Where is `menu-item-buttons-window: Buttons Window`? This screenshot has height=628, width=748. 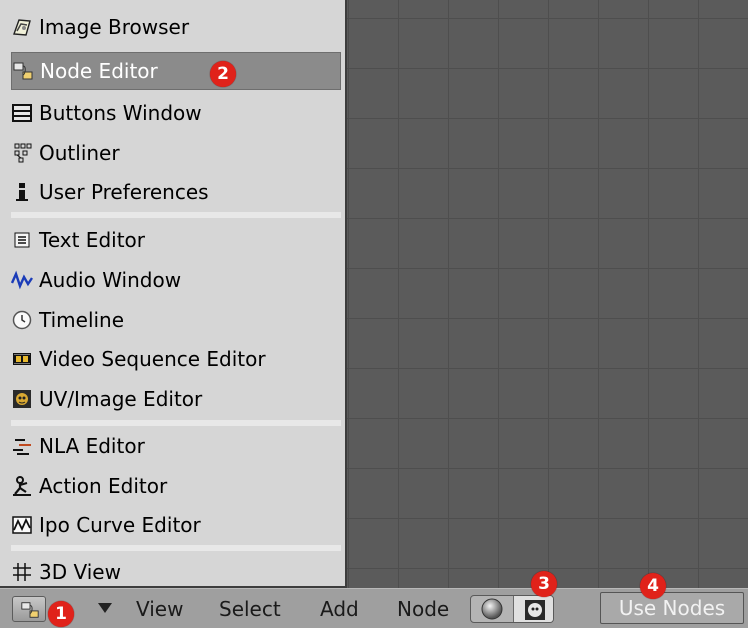
menu-item-buttons-window: Buttons Window is located at coordinates (176, 113).